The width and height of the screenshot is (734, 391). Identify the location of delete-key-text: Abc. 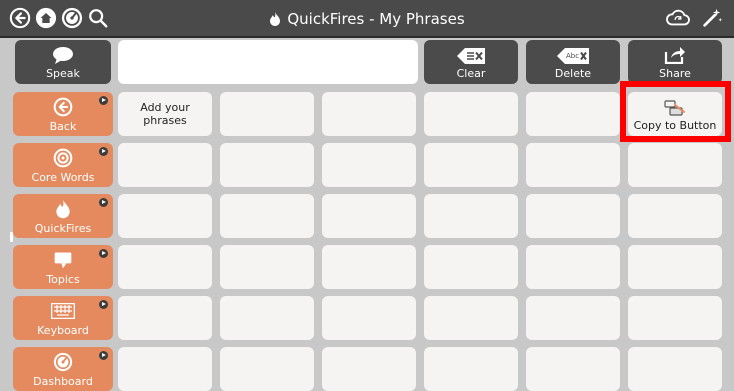
(573, 56).